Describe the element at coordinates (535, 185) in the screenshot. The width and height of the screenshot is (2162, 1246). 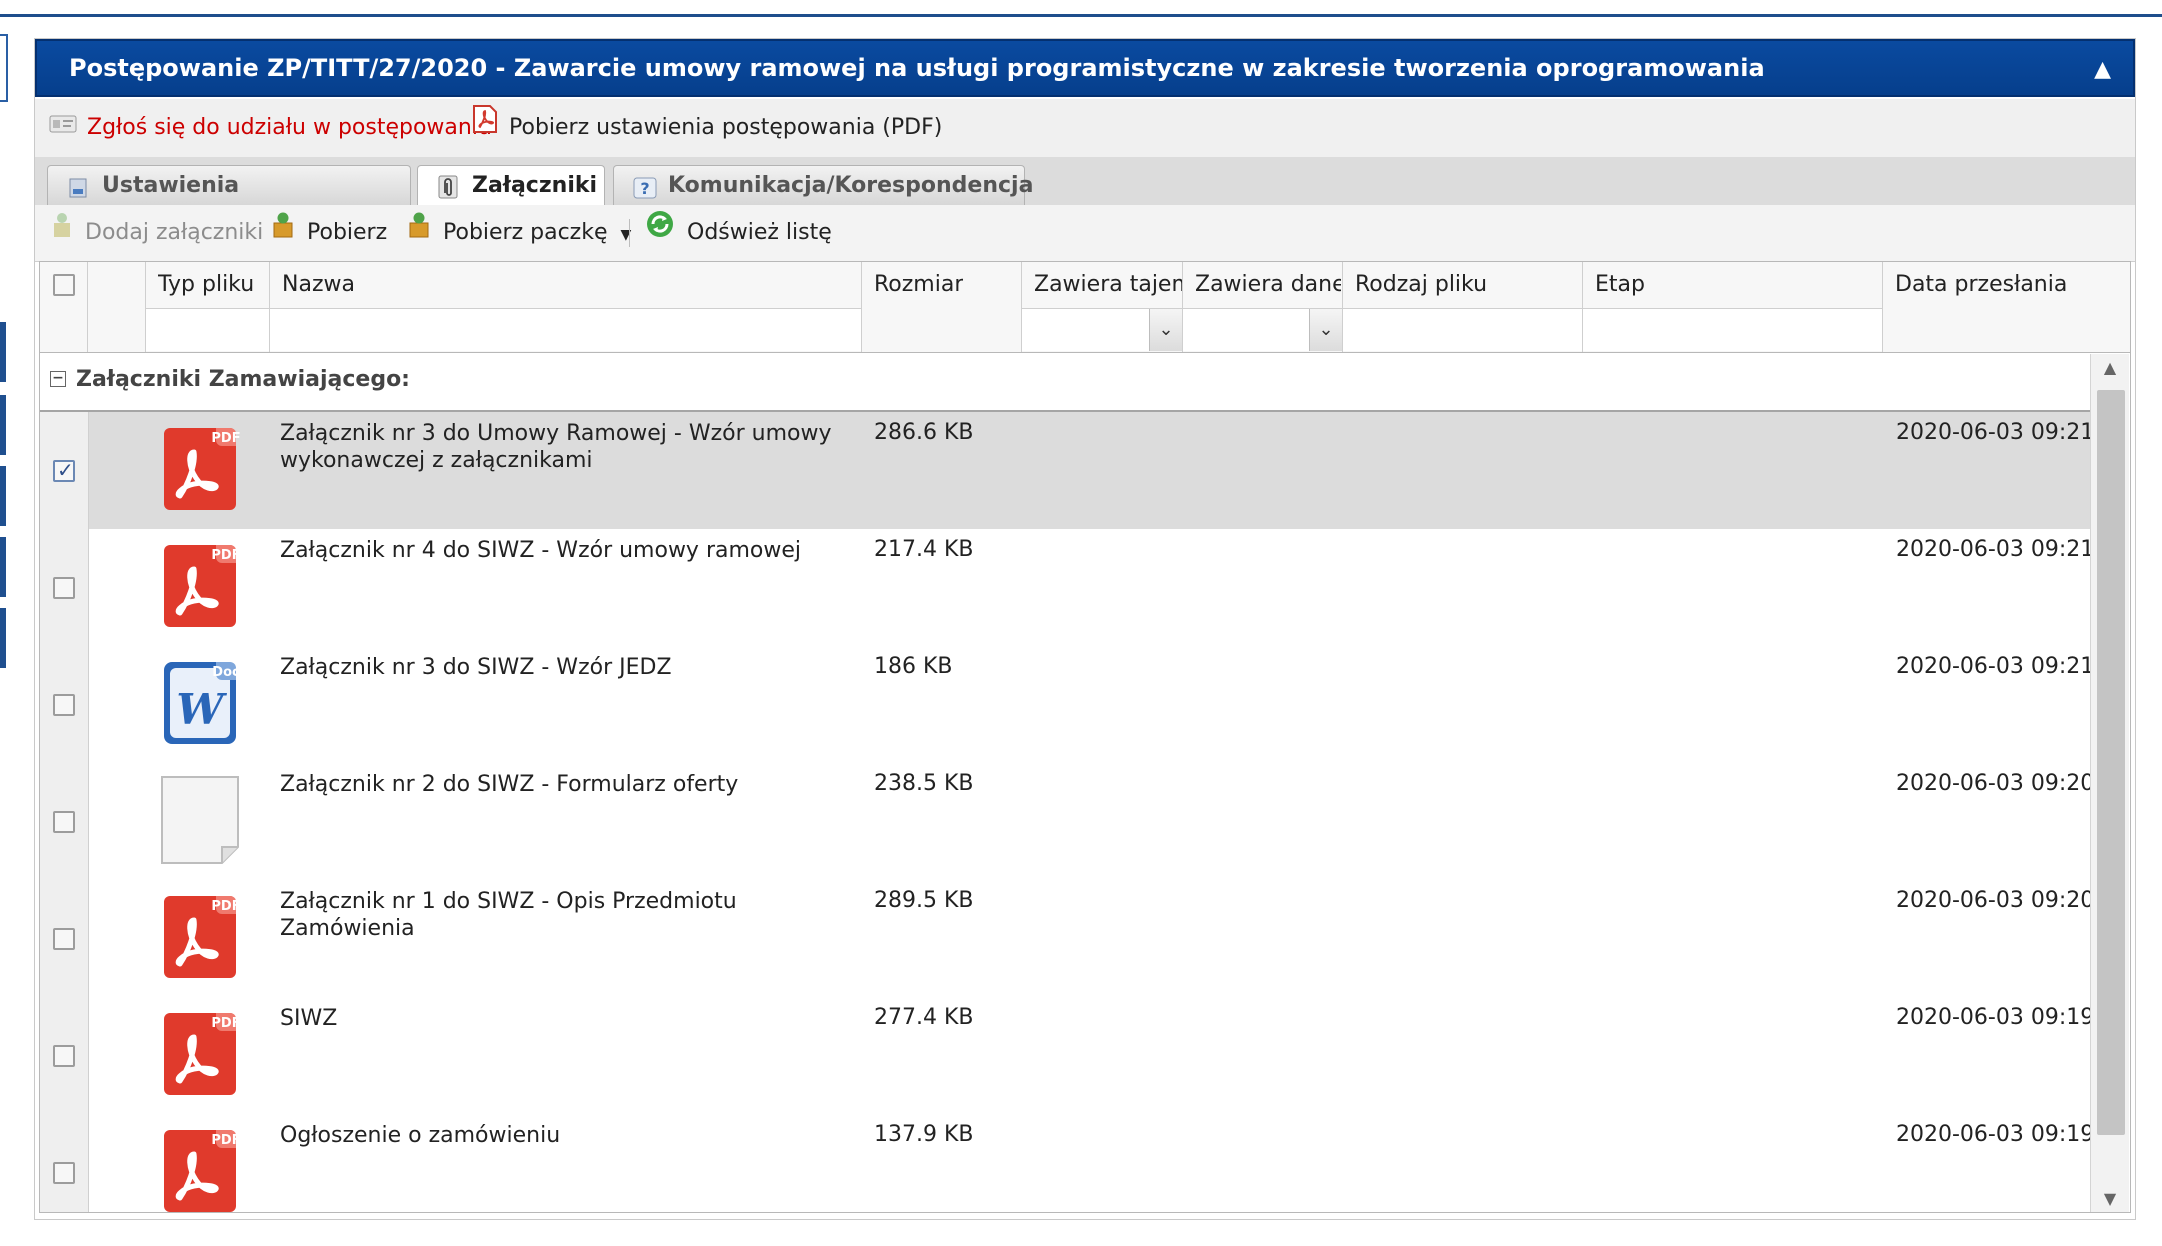
I see `tab-label: Załączniki` at that location.